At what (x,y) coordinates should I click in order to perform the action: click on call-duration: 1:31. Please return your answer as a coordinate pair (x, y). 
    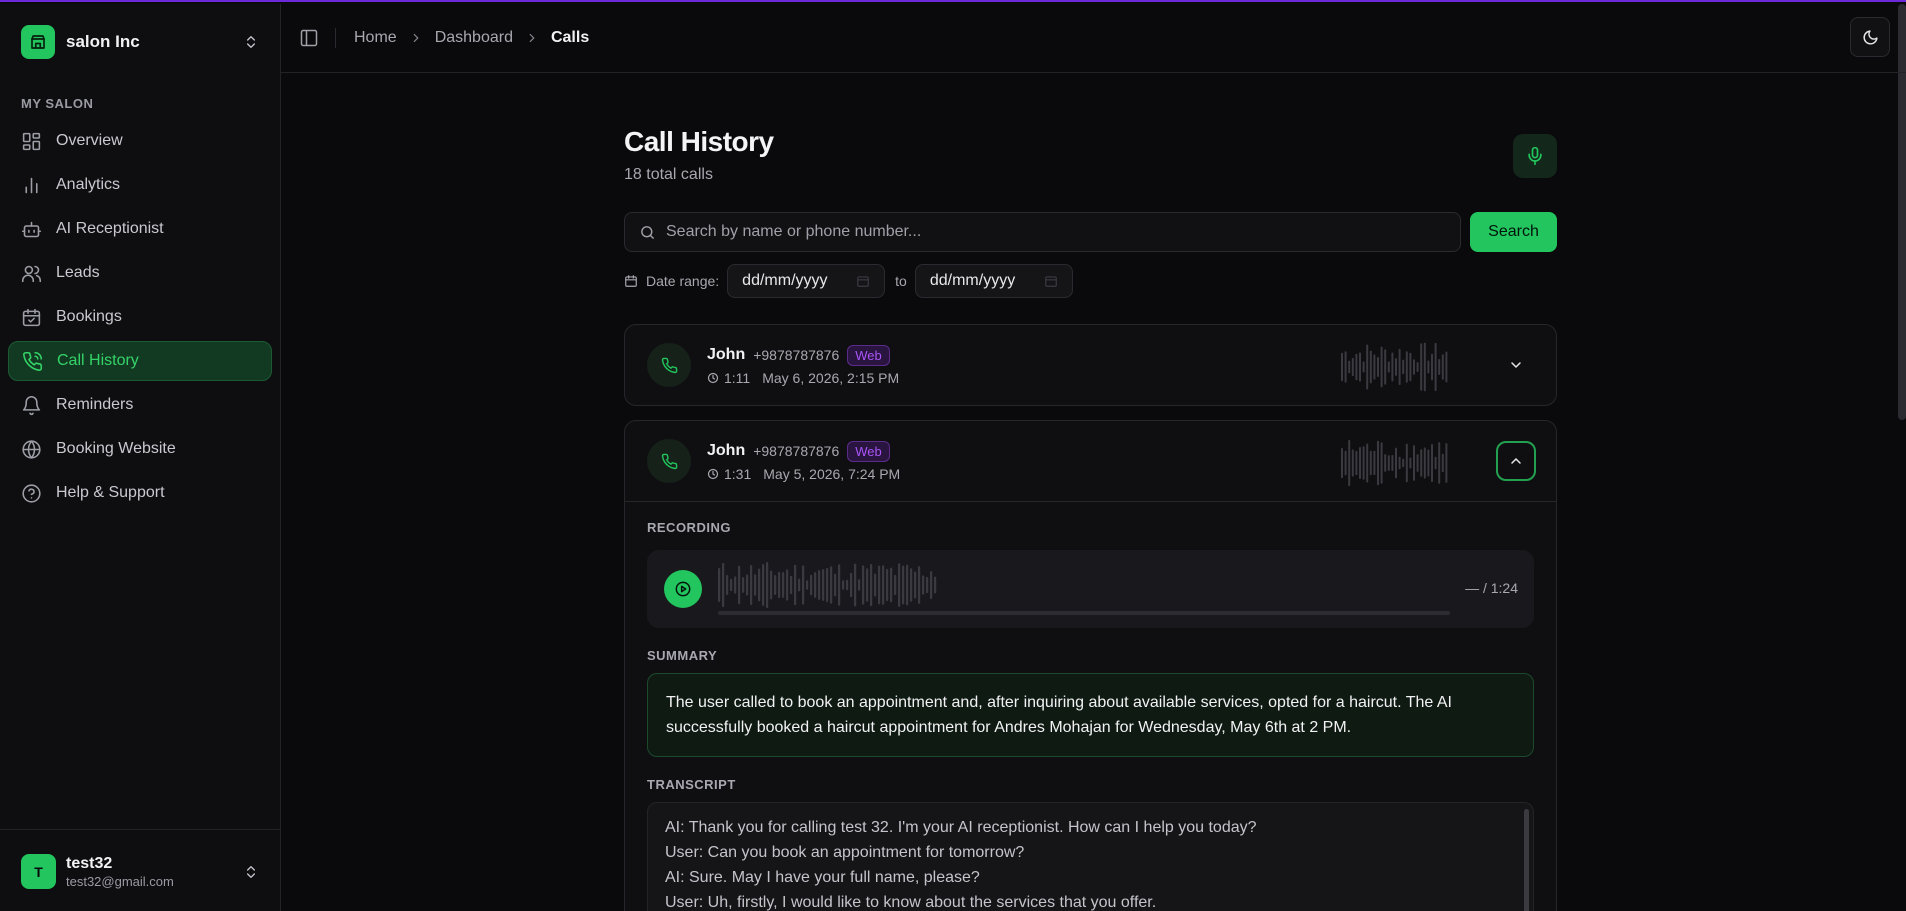
    Looking at the image, I should click on (738, 473).